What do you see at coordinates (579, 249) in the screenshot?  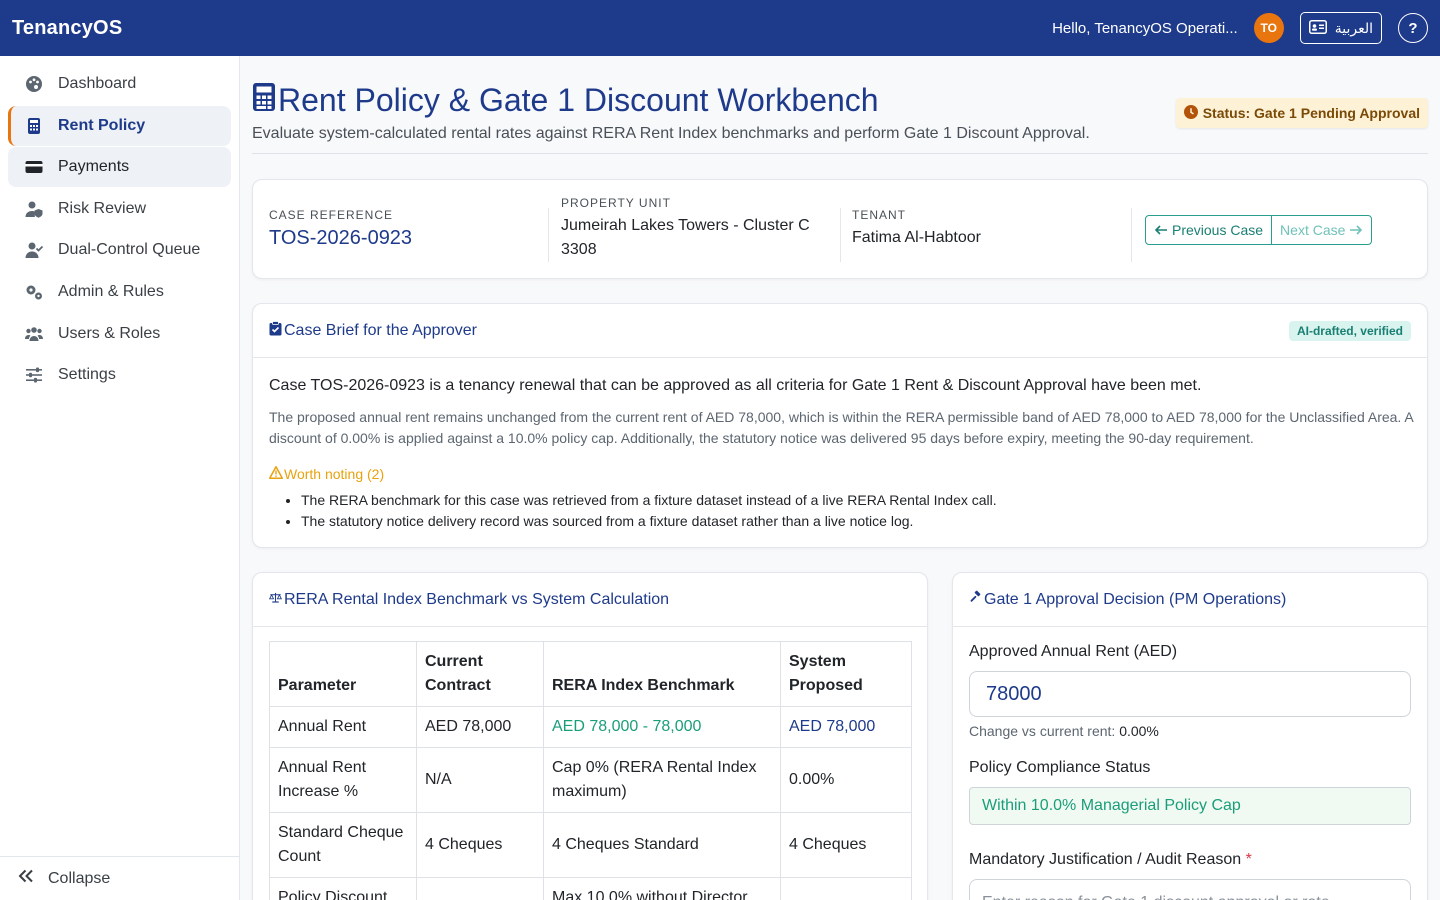 I see `property-unit-number: 3308` at bounding box center [579, 249].